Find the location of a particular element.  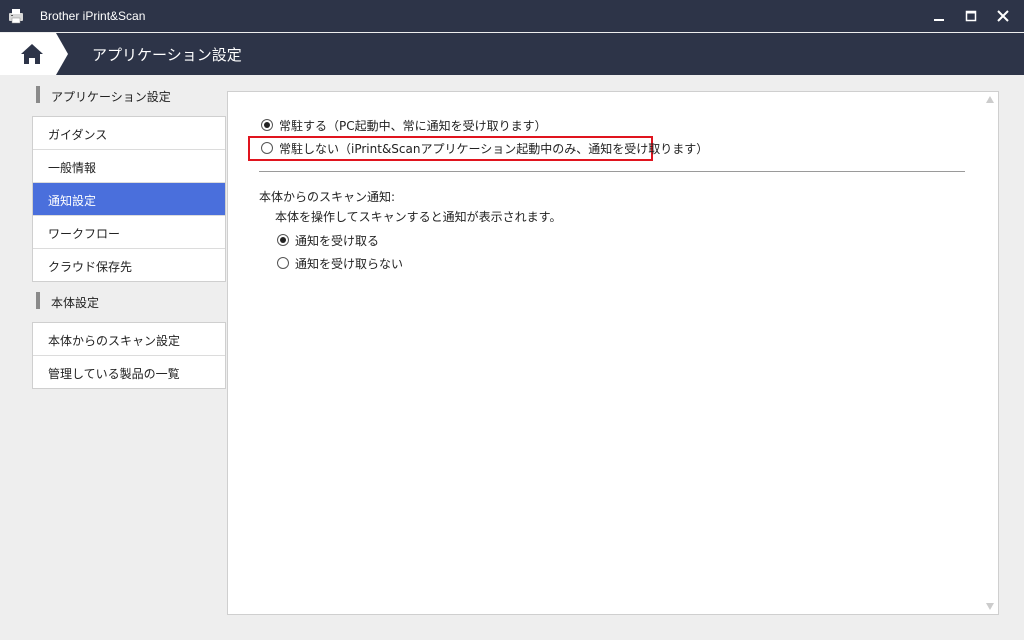

maximize-icon is located at coordinates (971, 16).